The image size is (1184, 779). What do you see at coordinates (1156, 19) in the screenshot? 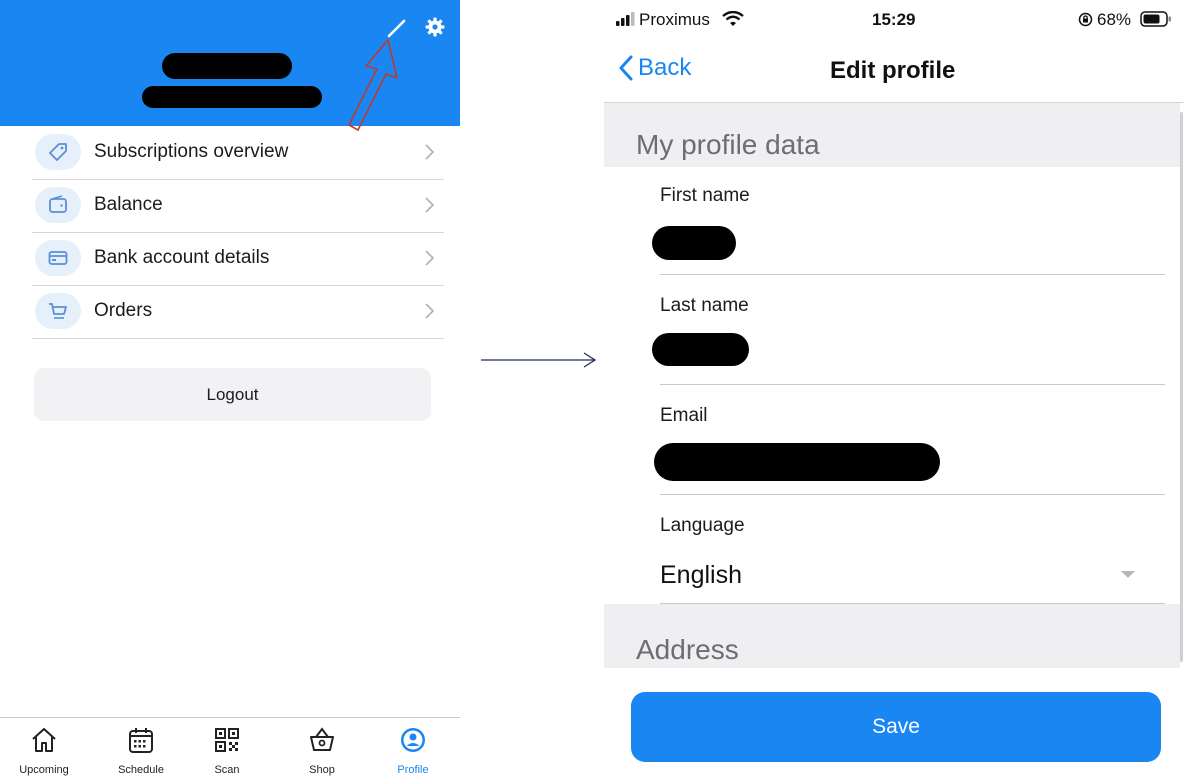
I see `battery-icon` at bounding box center [1156, 19].